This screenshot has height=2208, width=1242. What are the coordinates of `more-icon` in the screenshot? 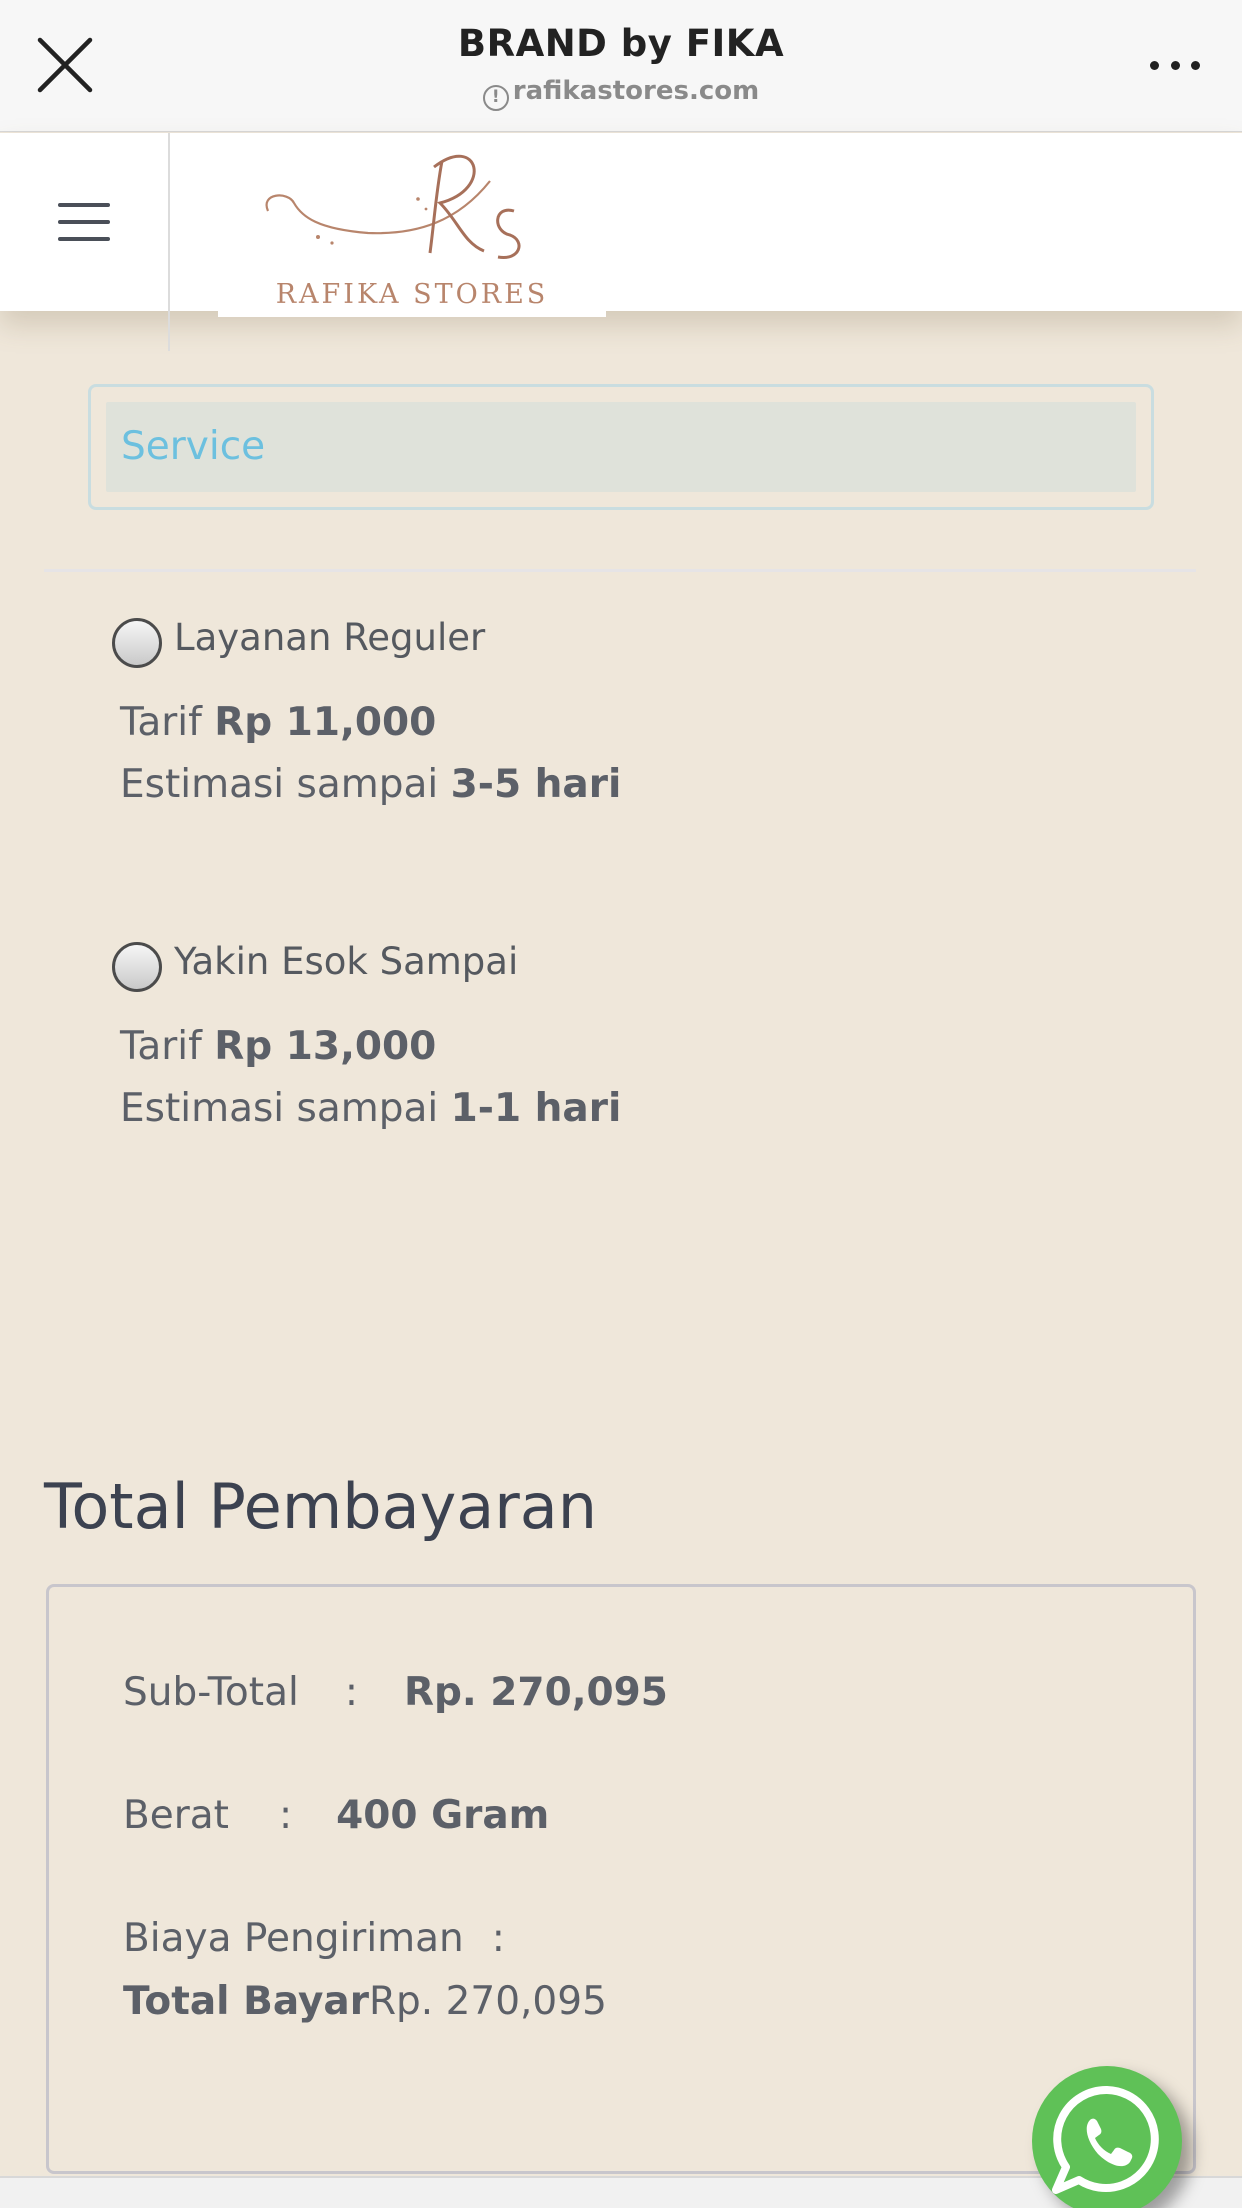 It's located at (1154, 65).